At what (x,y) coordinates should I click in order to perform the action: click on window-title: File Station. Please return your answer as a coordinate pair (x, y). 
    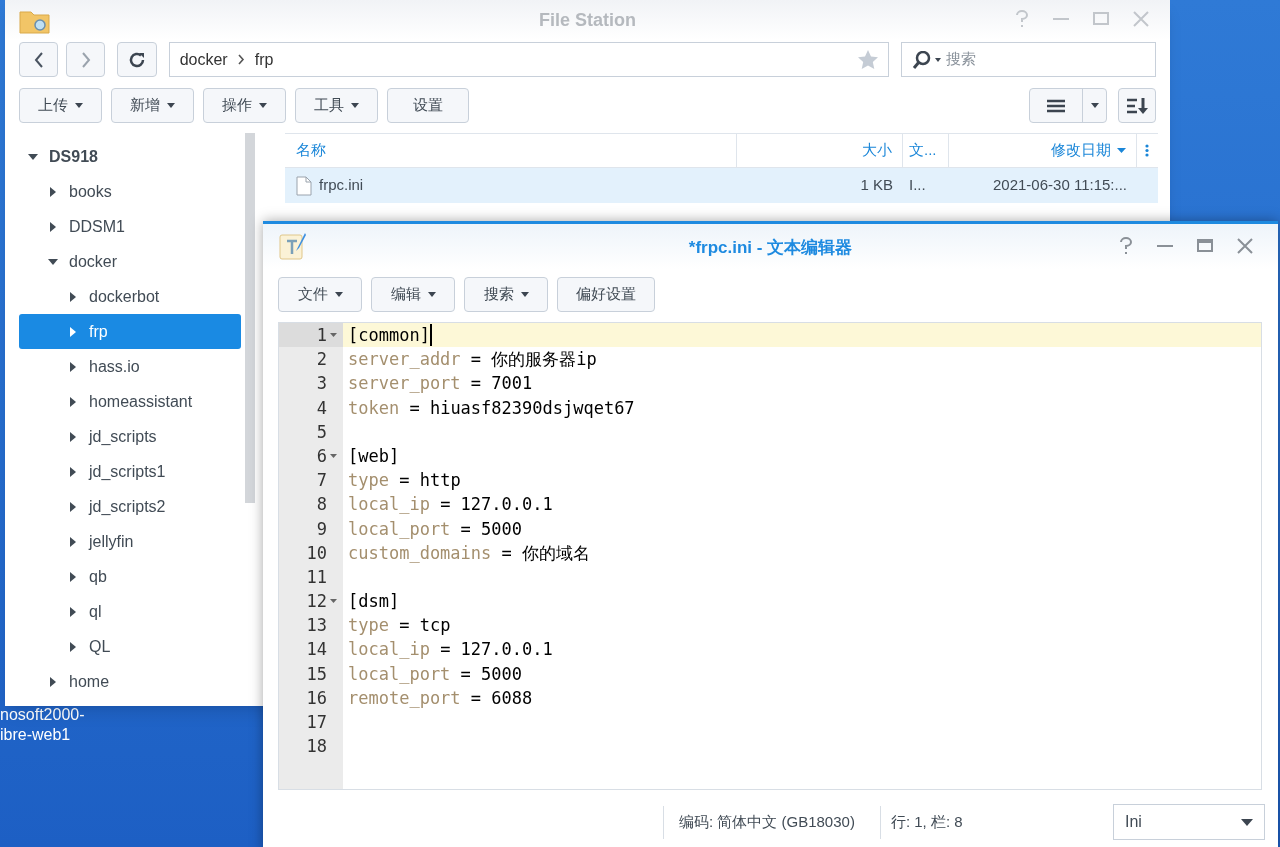
    Looking at the image, I should click on (587, 20).